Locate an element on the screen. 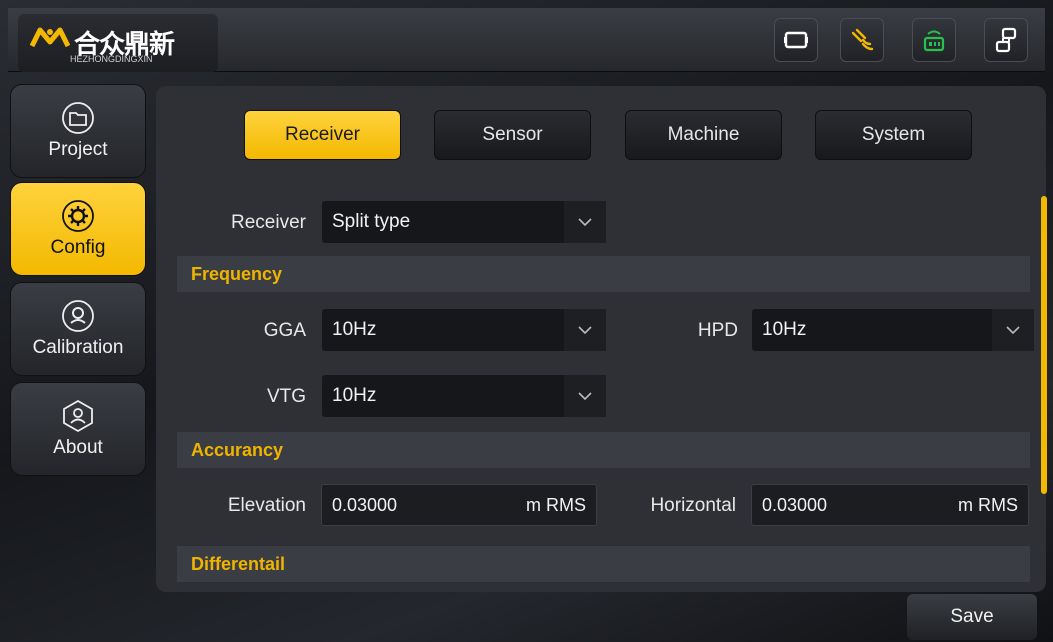  sidebar-item-label: About is located at coordinates (78, 447).